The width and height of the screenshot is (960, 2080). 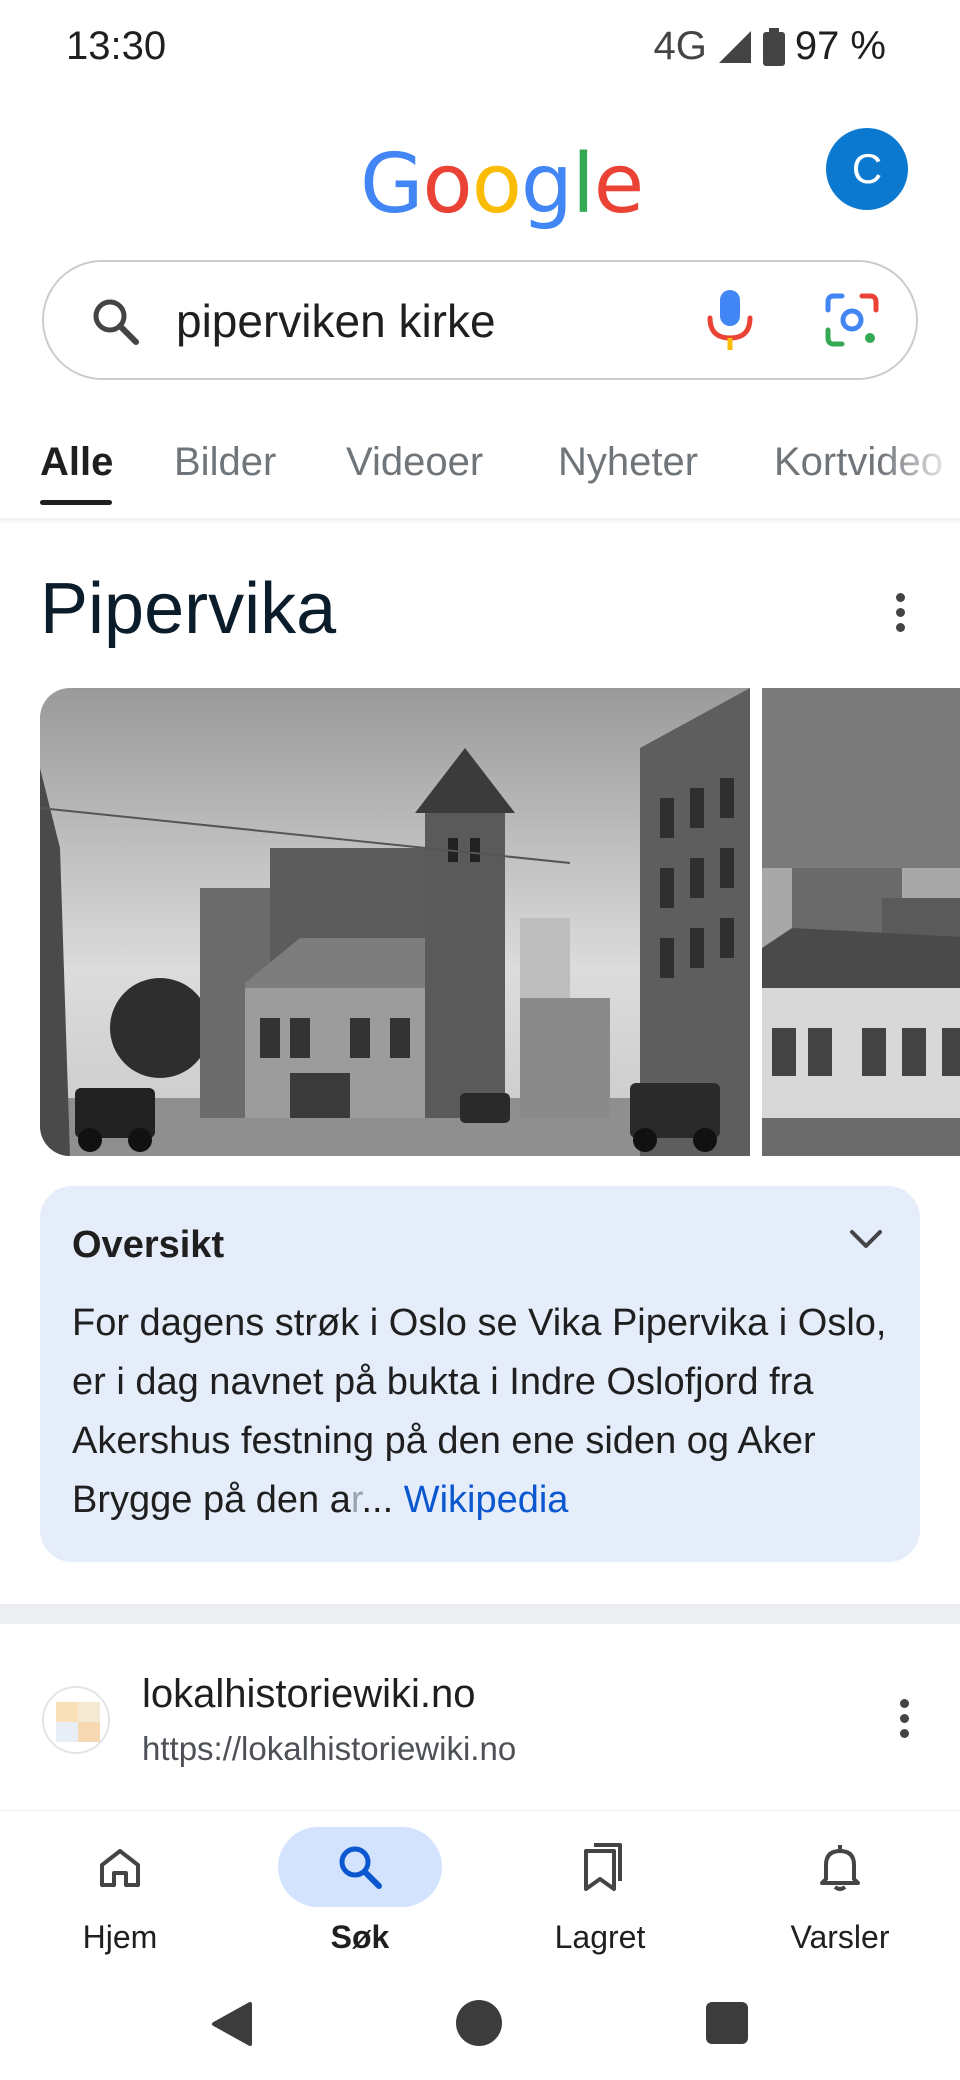 I want to click on search-tabs: Alle Bilder Videoer Nyheter Kortvideo, so click(x=480, y=475).